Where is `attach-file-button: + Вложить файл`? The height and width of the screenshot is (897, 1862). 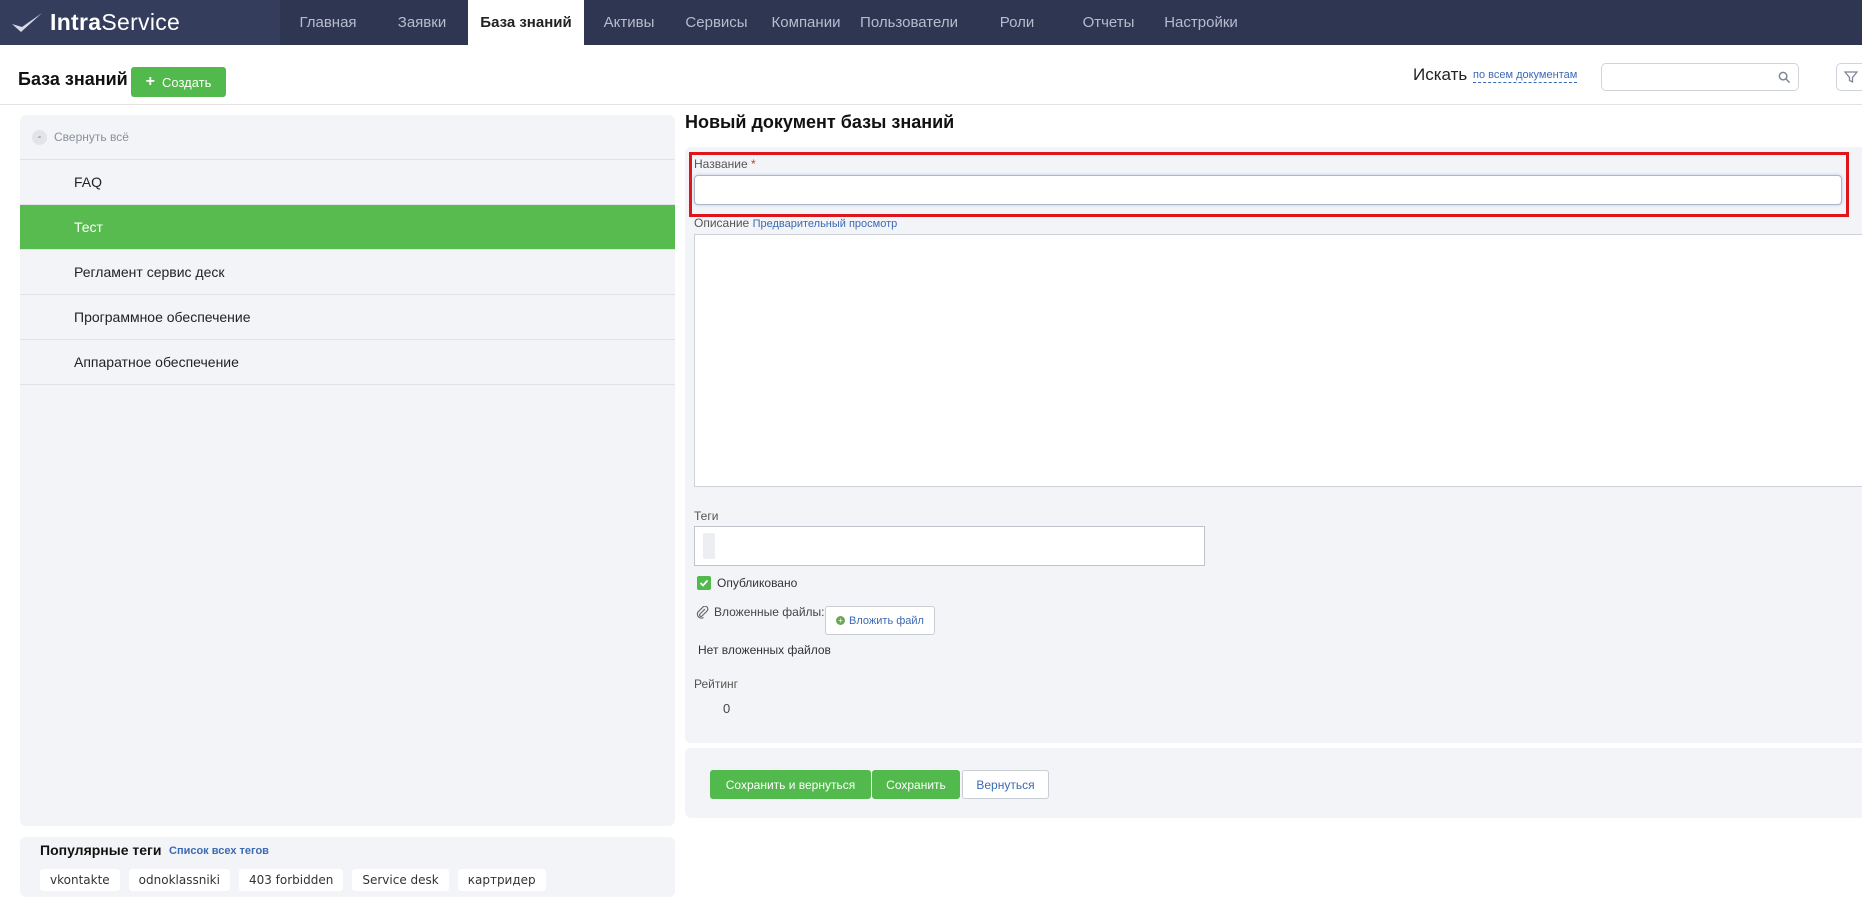 attach-file-button: + Вложить файл is located at coordinates (880, 620).